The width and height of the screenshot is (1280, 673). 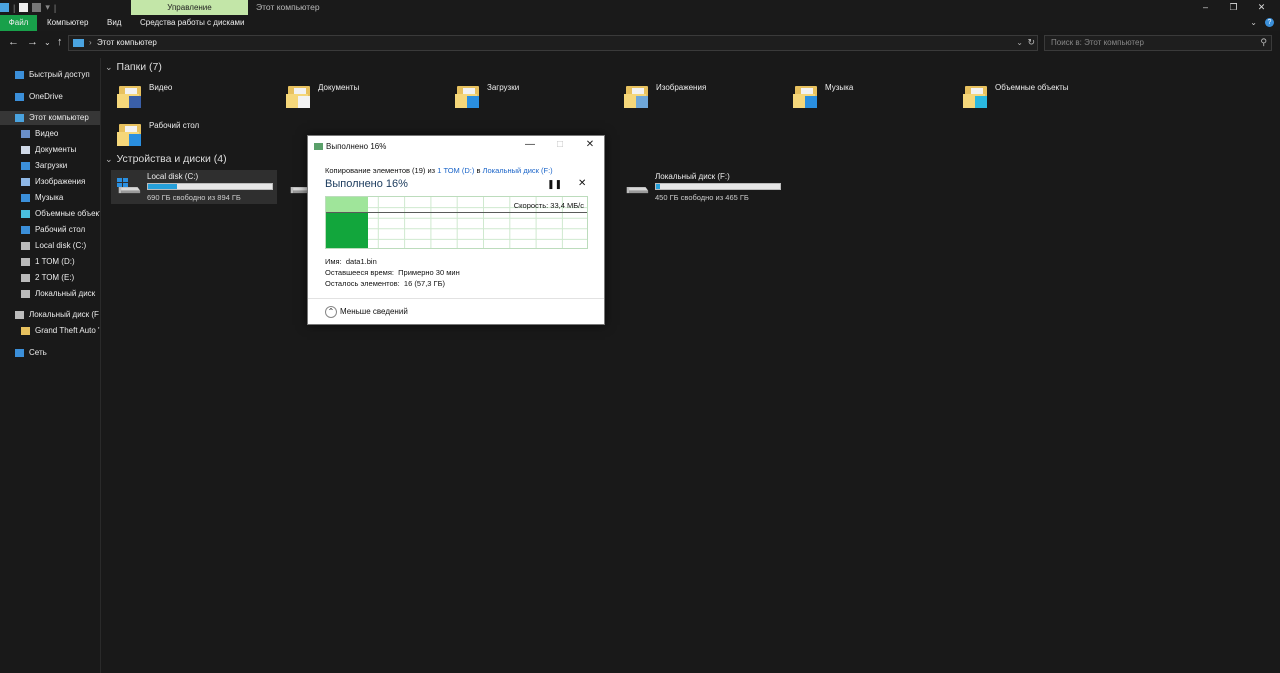 I want to click on sidebar-item: Сеть, so click(x=50, y=353).